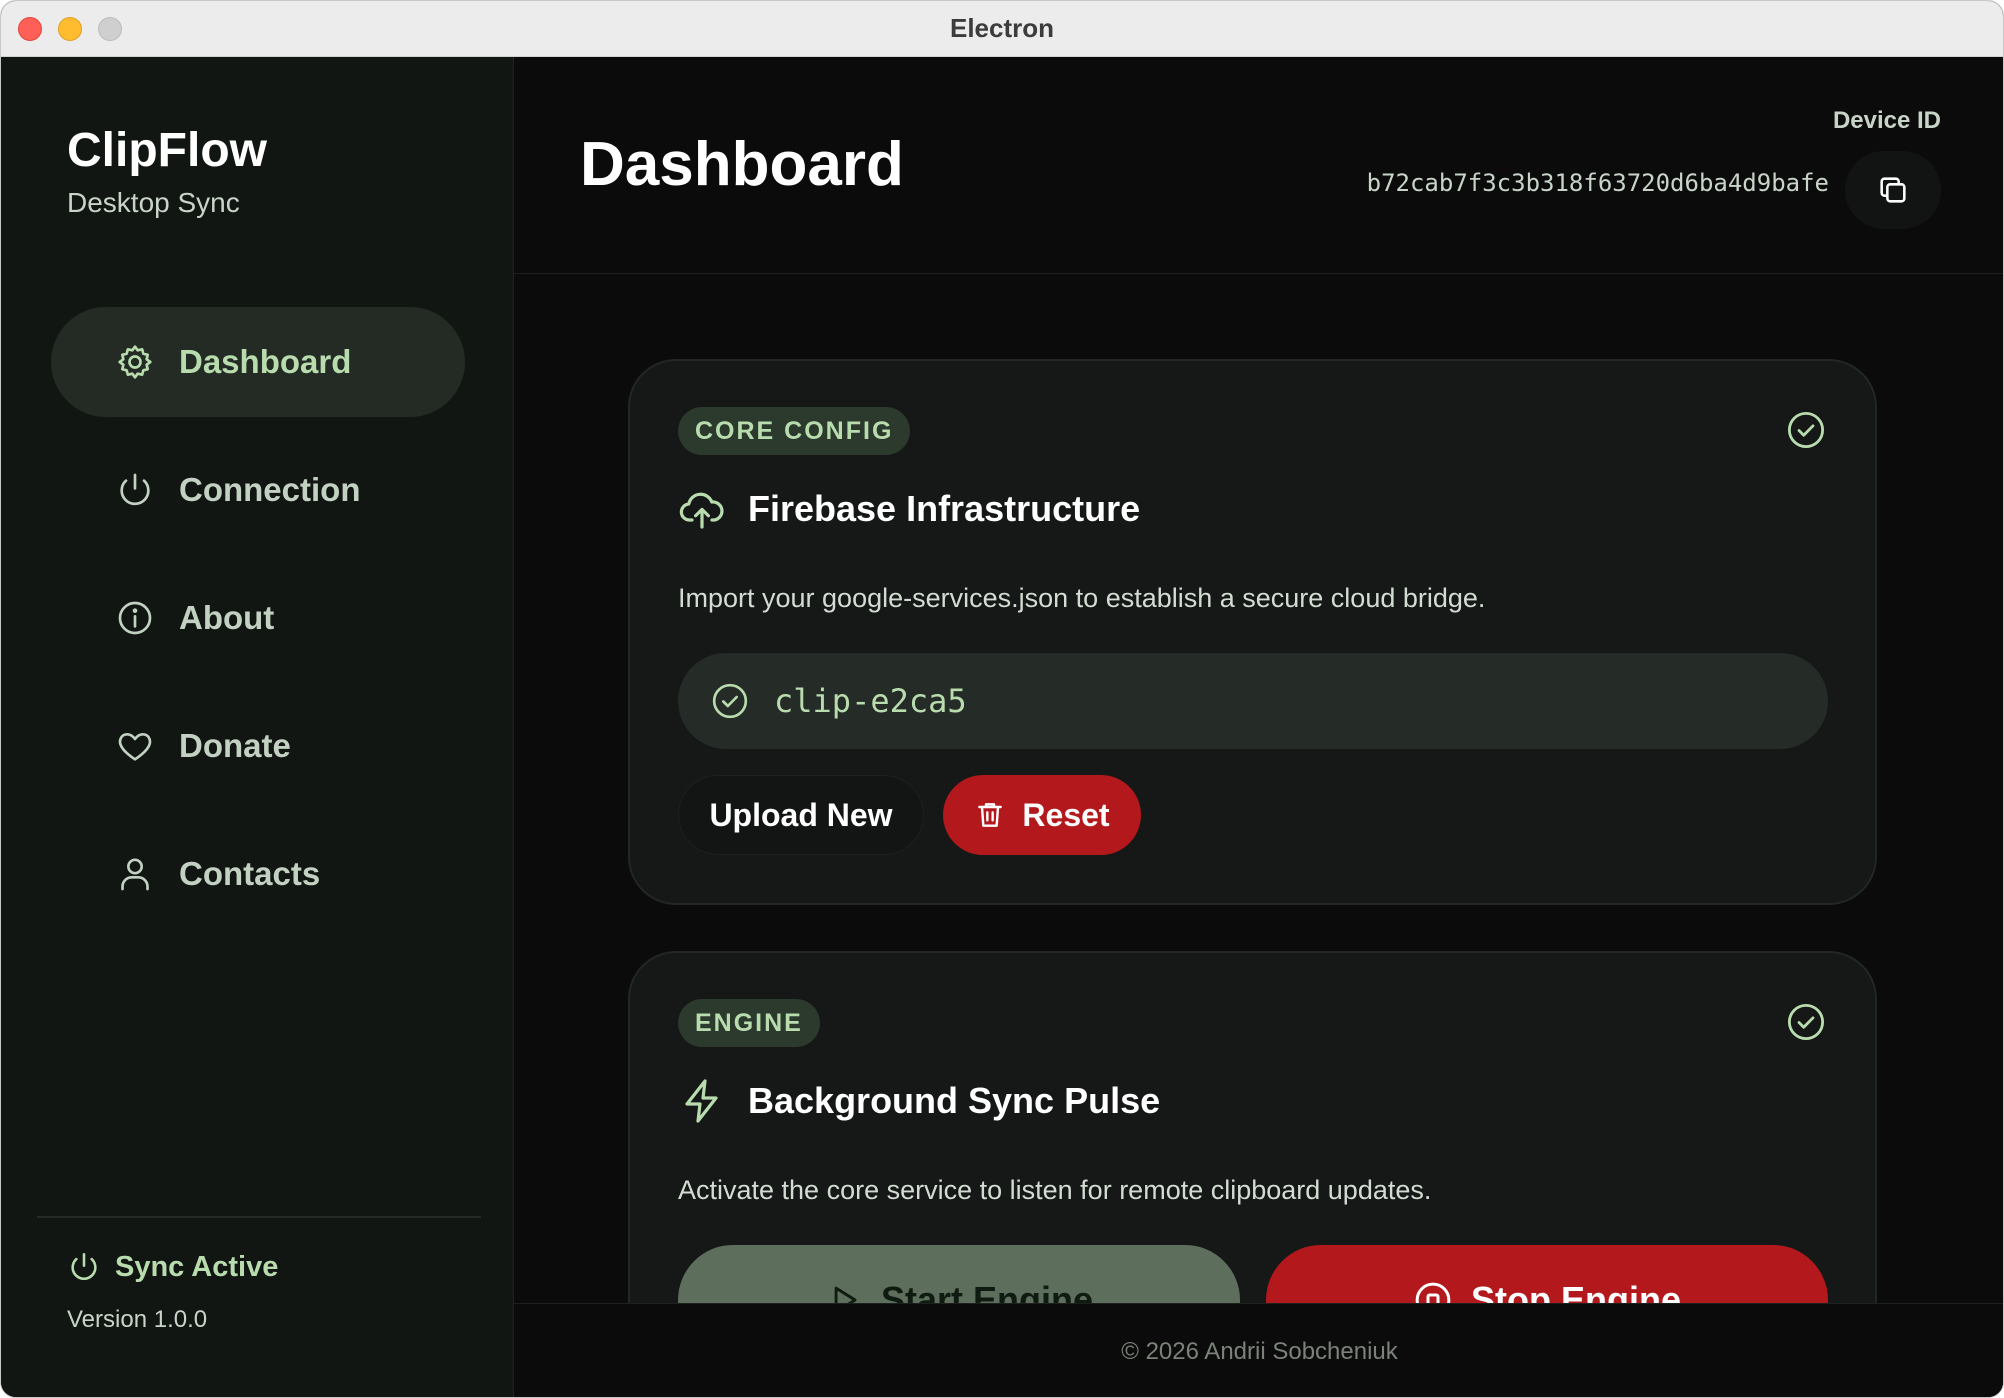 This screenshot has width=2004, height=1398. Describe the element at coordinates (987, 1291) in the screenshot. I see `start-engine-label: Start Engine` at that location.